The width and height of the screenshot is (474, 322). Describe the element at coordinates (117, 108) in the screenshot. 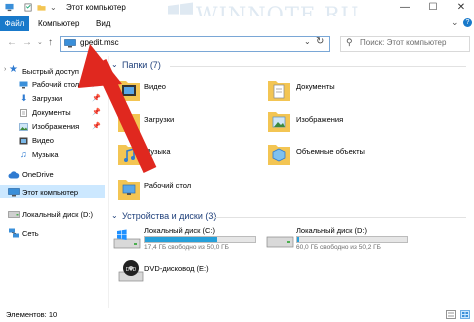

I see `red-arrow-annotation` at that location.